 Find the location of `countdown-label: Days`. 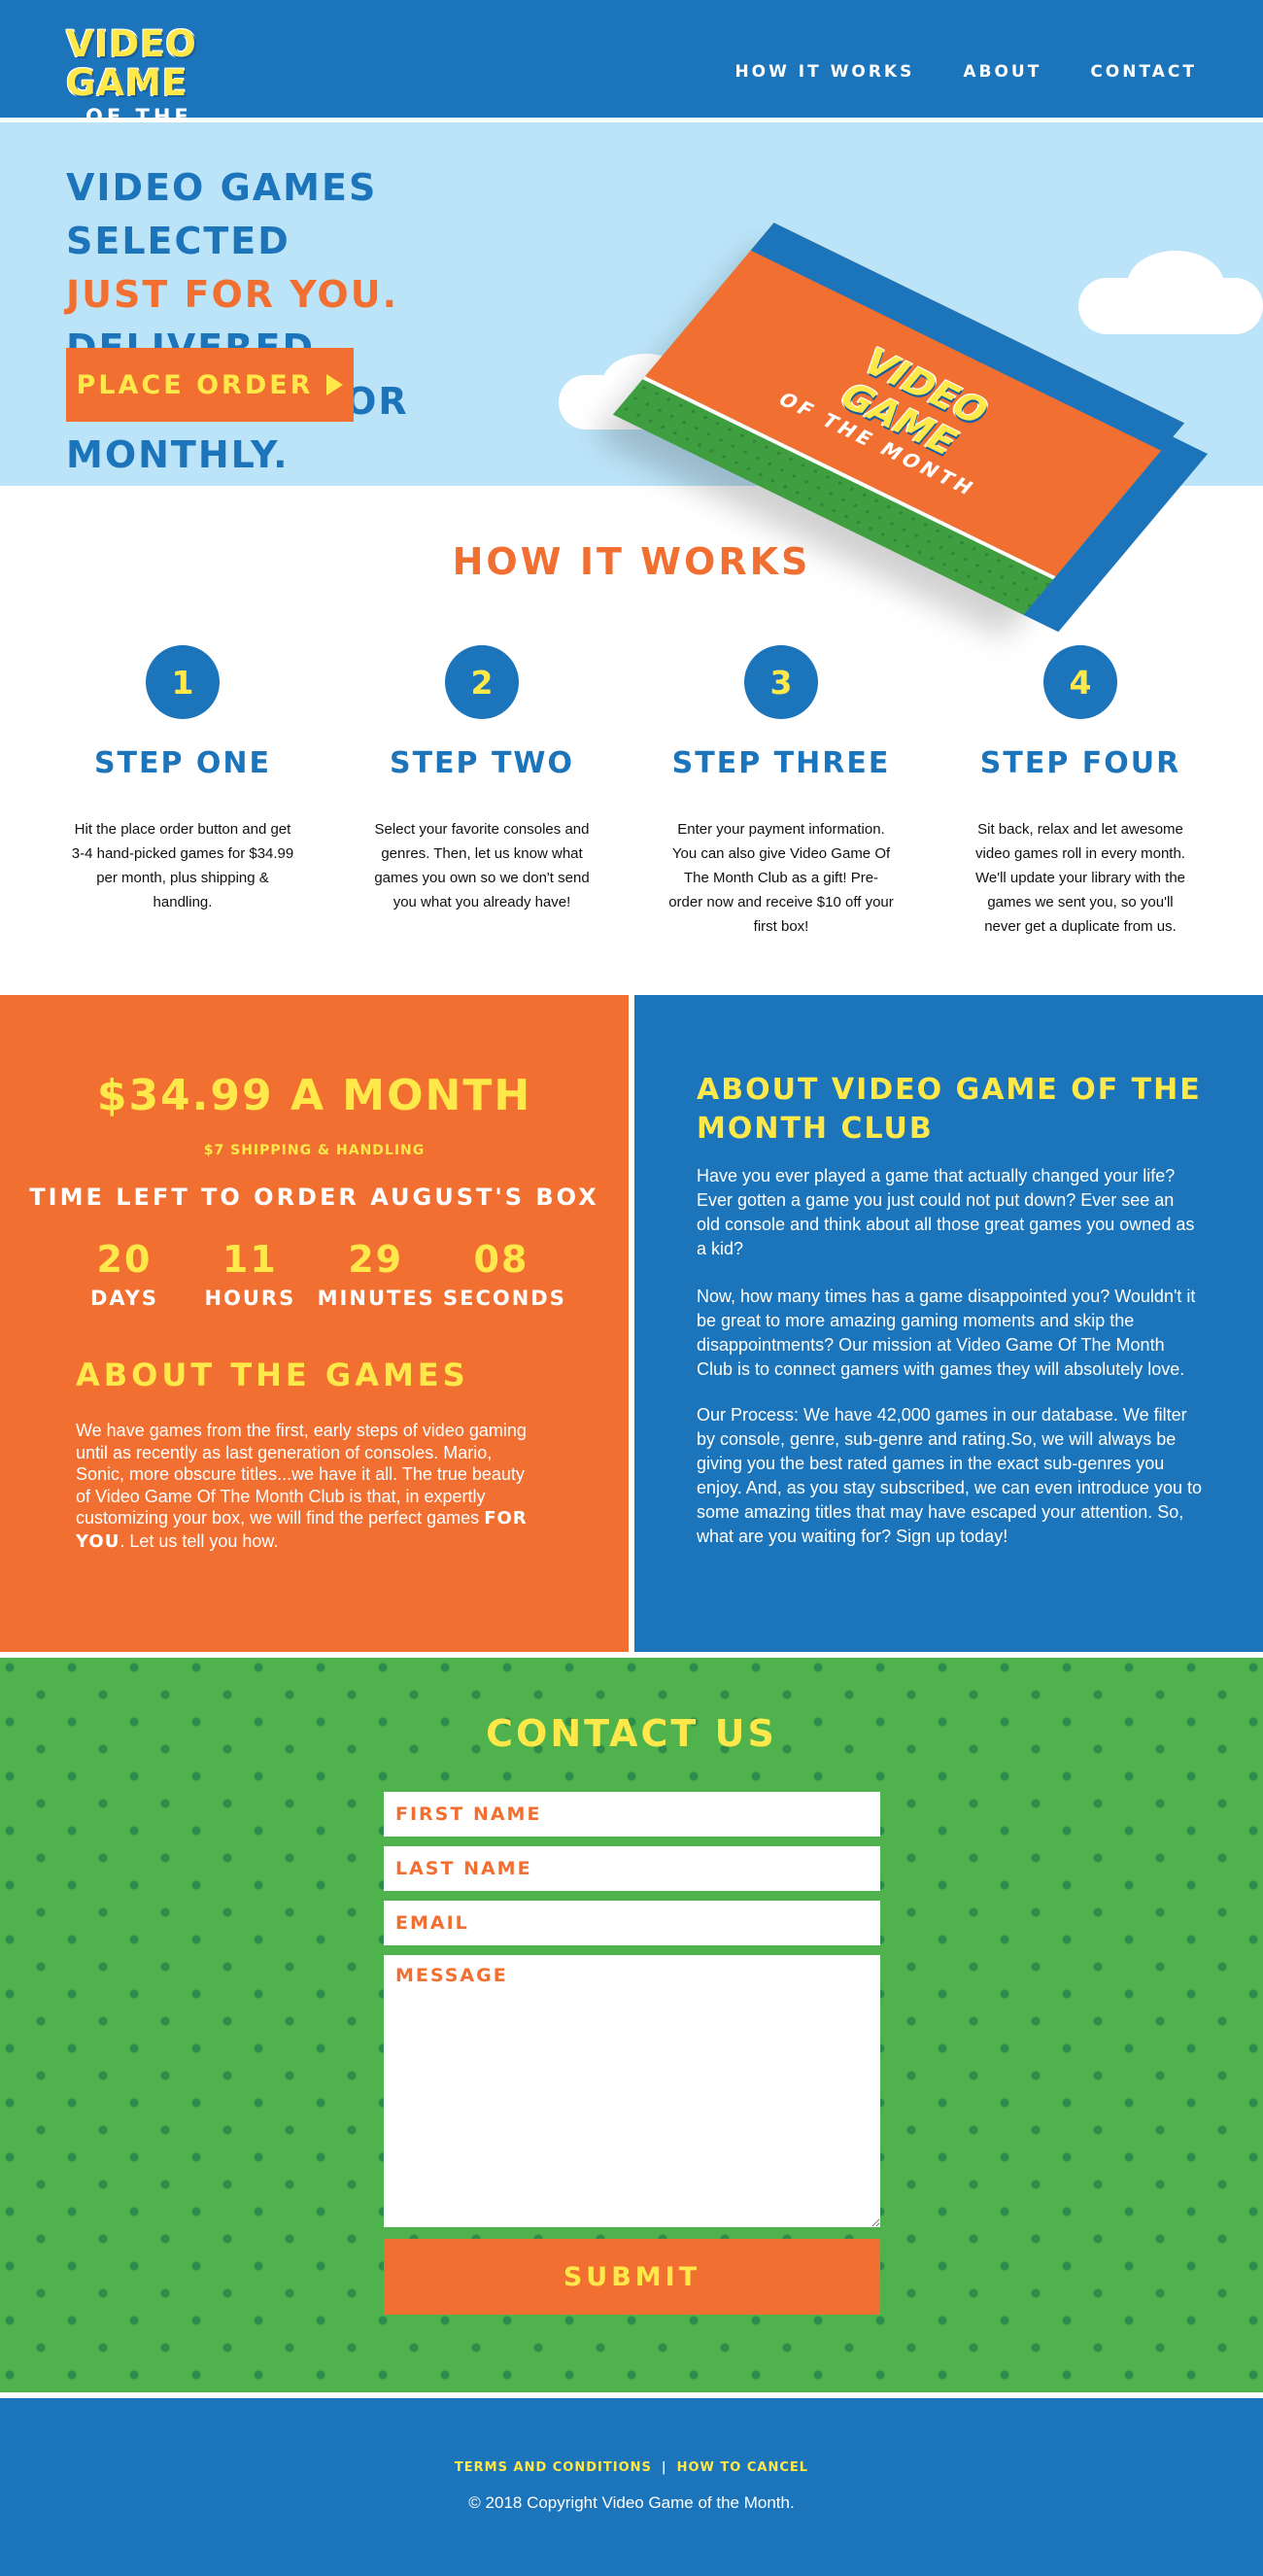

countdown-label: Days is located at coordinates (124, 1298).